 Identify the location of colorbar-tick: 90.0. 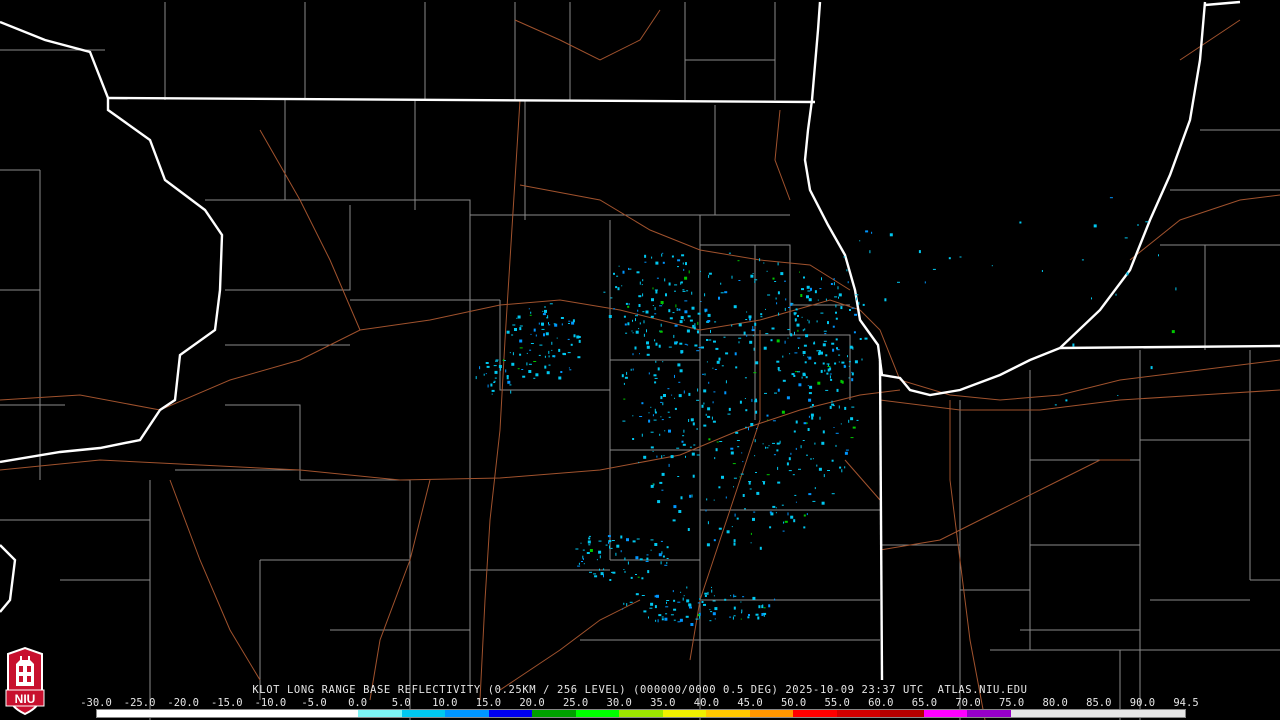
(1142, 703).